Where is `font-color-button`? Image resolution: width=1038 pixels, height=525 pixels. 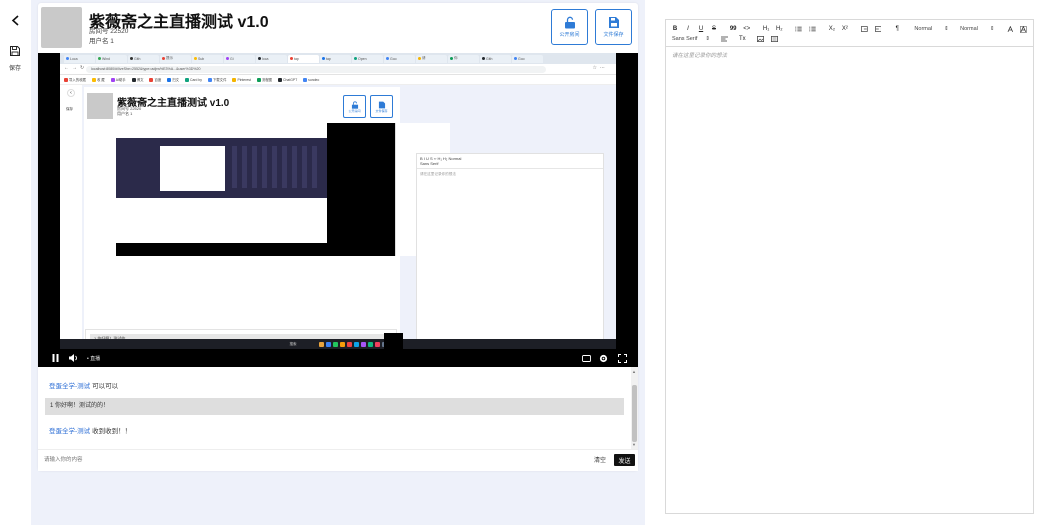 font-color-button is located at coordinates (1010, 29).